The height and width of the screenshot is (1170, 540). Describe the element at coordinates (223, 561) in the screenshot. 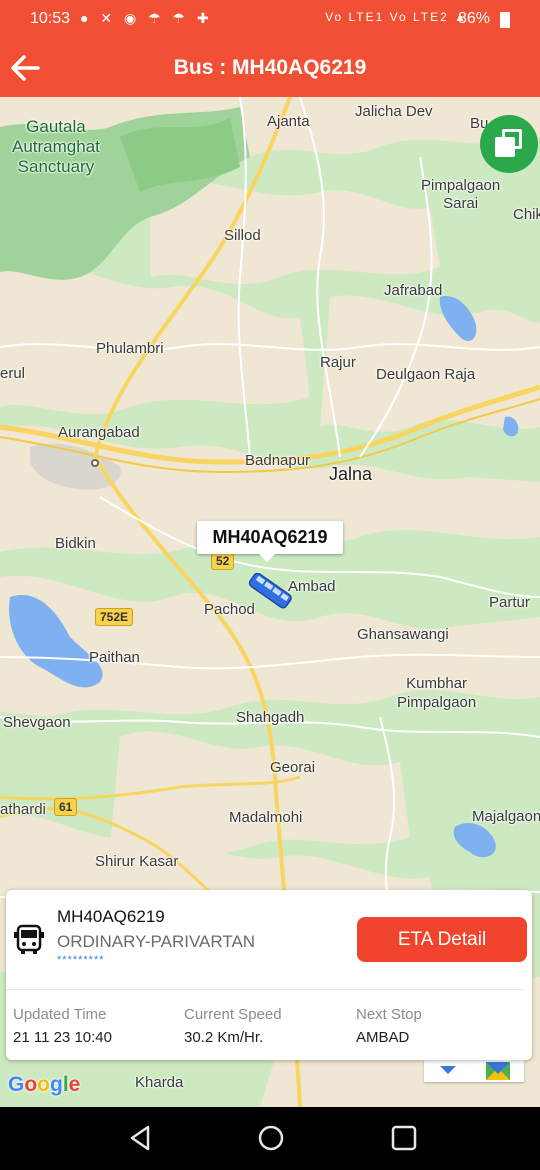

I see `road-shield-52: 52` at that location.